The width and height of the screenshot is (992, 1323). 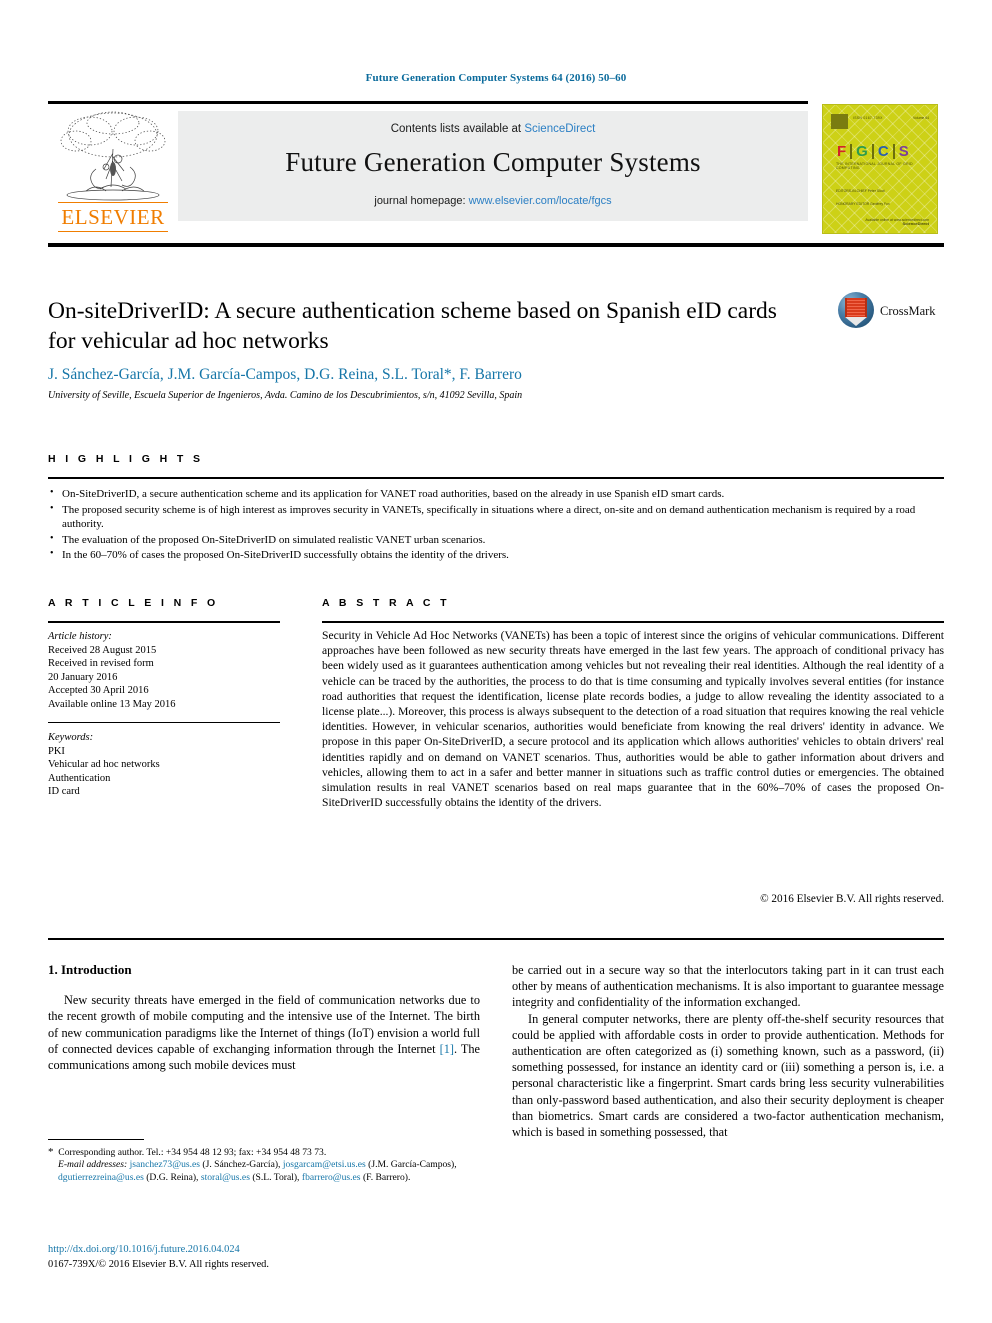 I want to click on crossmark-badge: CrossMark, so click(x=890, y=314).